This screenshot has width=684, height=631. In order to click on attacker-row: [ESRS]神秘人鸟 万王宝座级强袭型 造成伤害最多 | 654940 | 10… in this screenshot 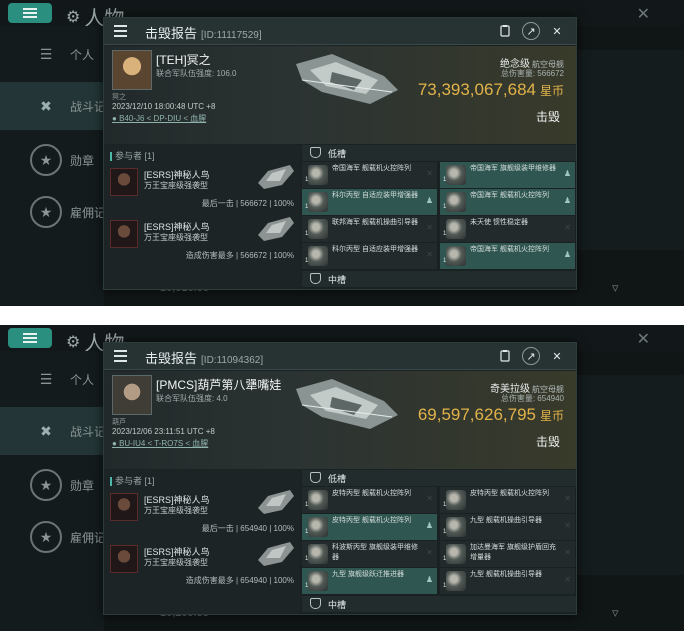, I will do `click(202, 565)`.